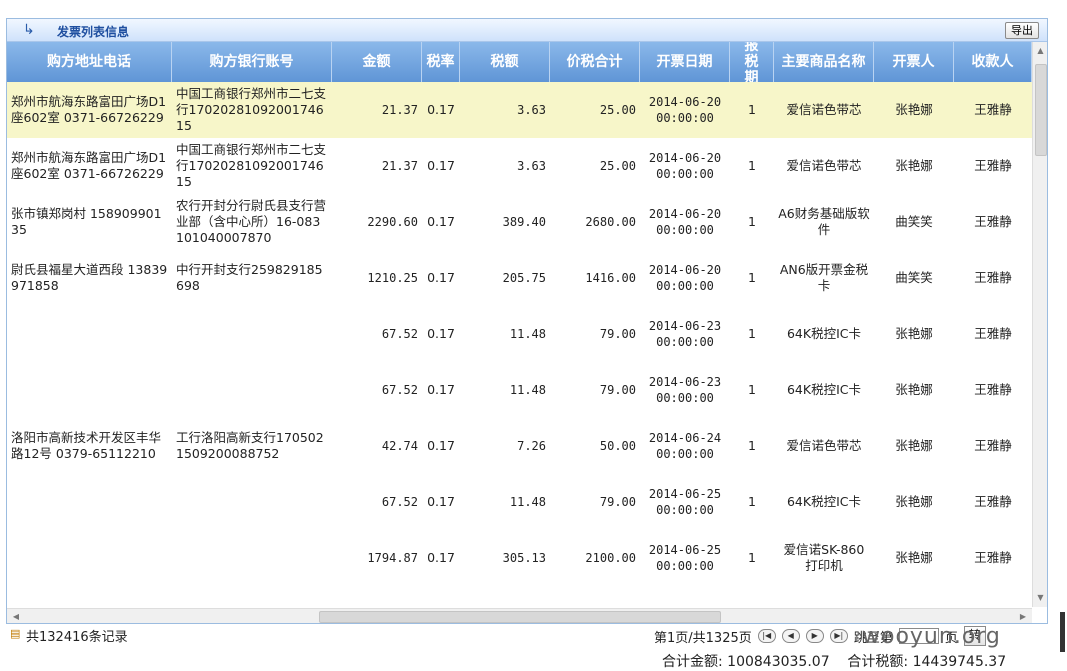 The height and width of the screenshot is (671, 1067). I want to click on cell-tax, so click(505, 596).